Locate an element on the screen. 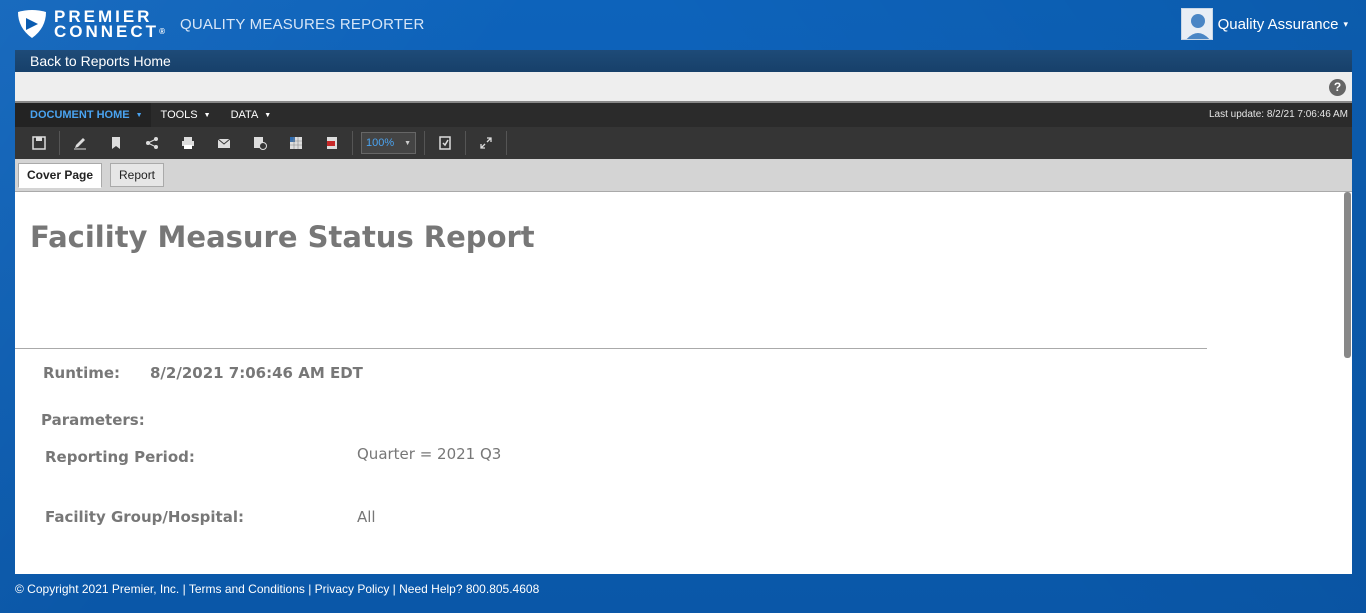 Image resolution: width=1366 pixels, height=613 pixels. edit-button is located at coordinates (80, 143).